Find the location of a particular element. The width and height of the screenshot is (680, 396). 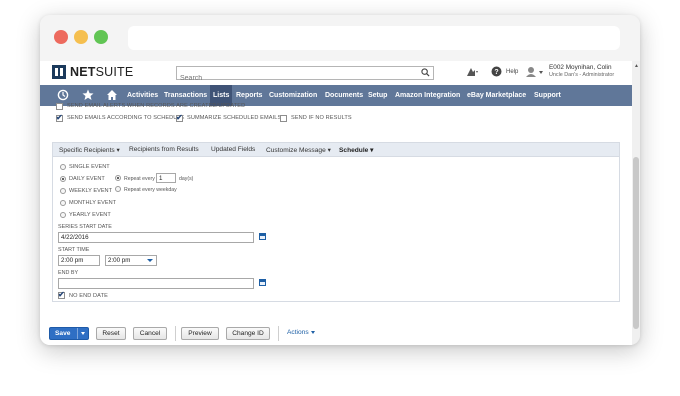

global-search is located at coordinates (305, 75).